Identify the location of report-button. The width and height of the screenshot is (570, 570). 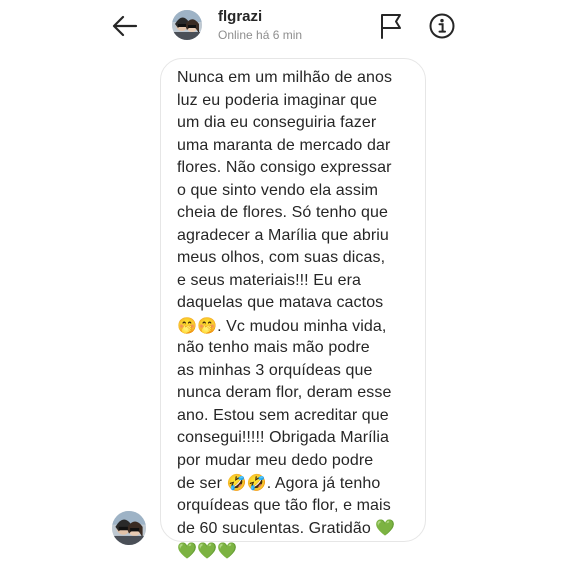
(391, 26).